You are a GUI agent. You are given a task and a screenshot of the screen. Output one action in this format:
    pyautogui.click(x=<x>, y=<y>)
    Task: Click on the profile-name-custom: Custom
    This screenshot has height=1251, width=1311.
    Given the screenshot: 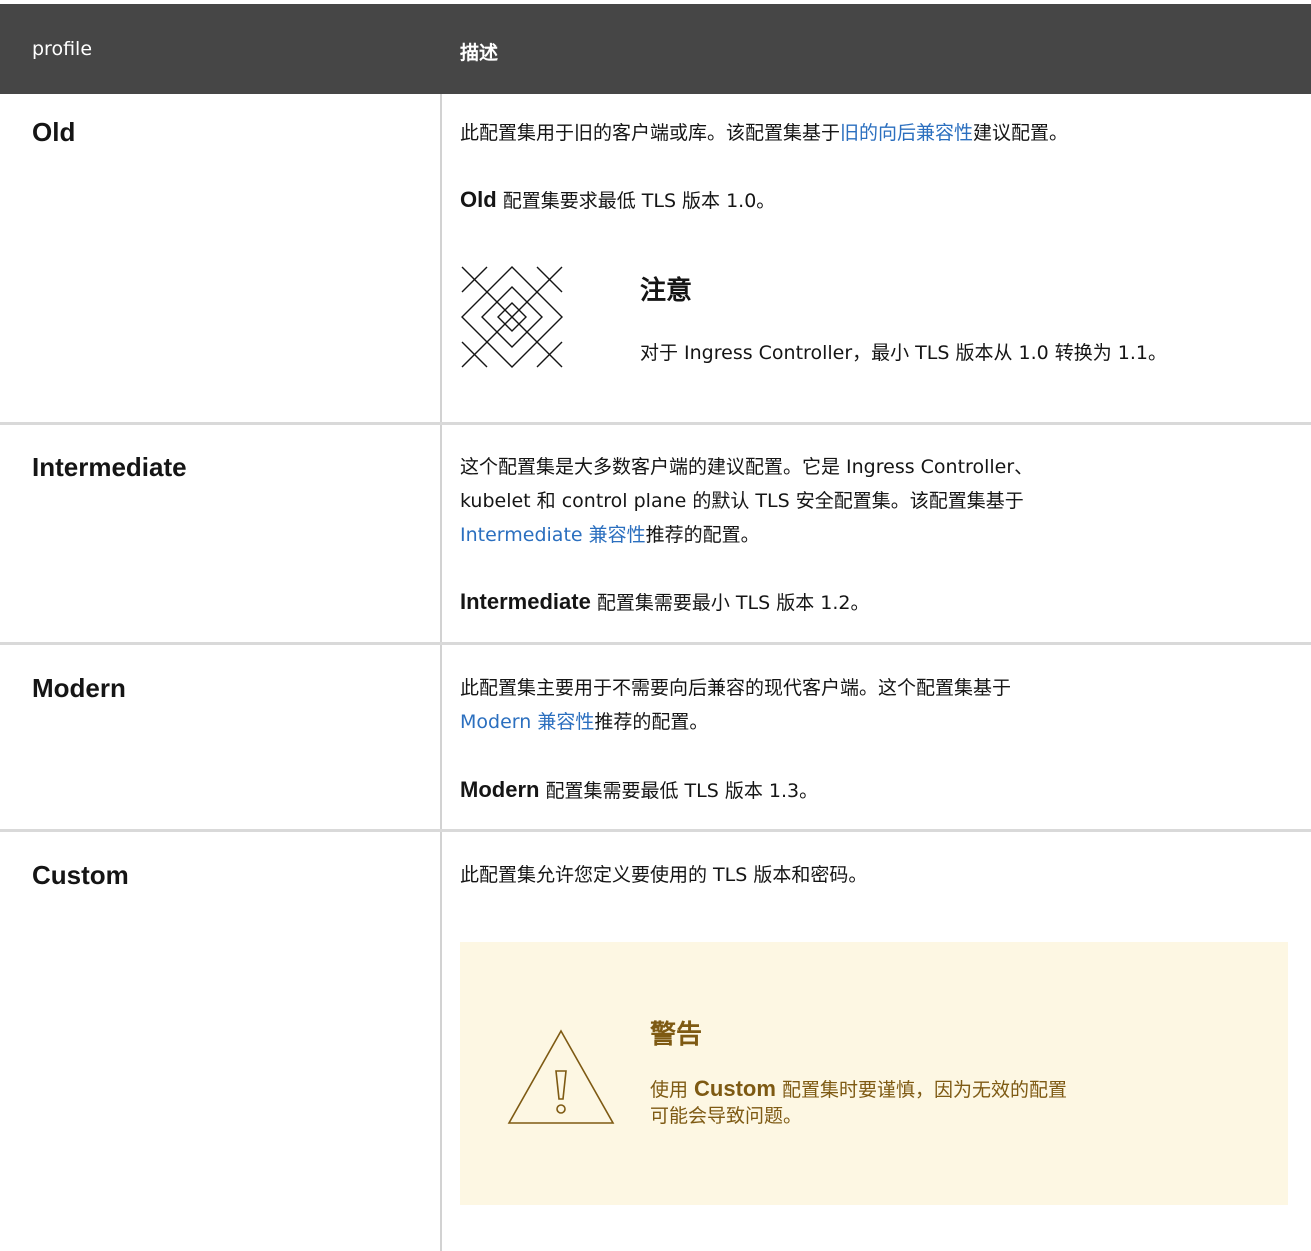 What is the action you would take?
    pyautogui.click(x=80, y=875)
    